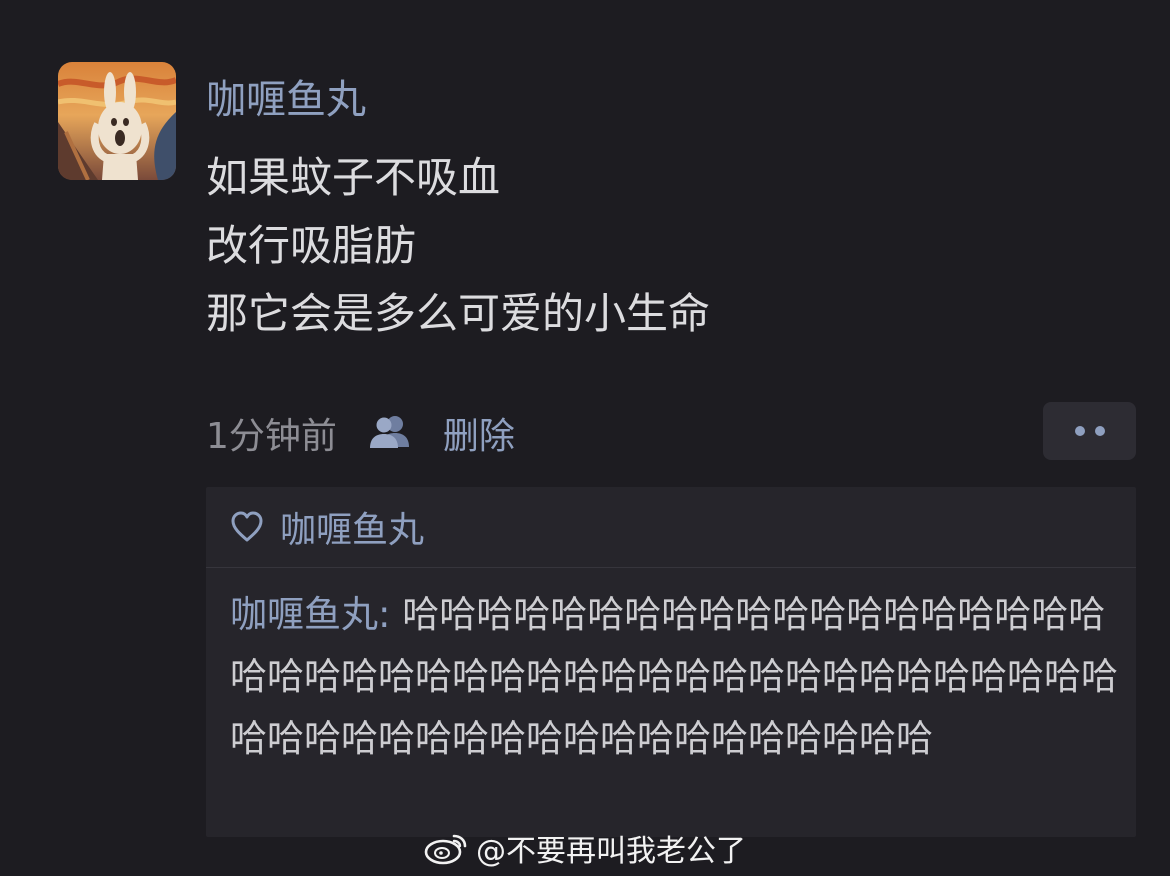 The width and height of the screenshot is (1170, 876). I want to click on post-text-line: 改行吸脂肪, so click(311, 245).